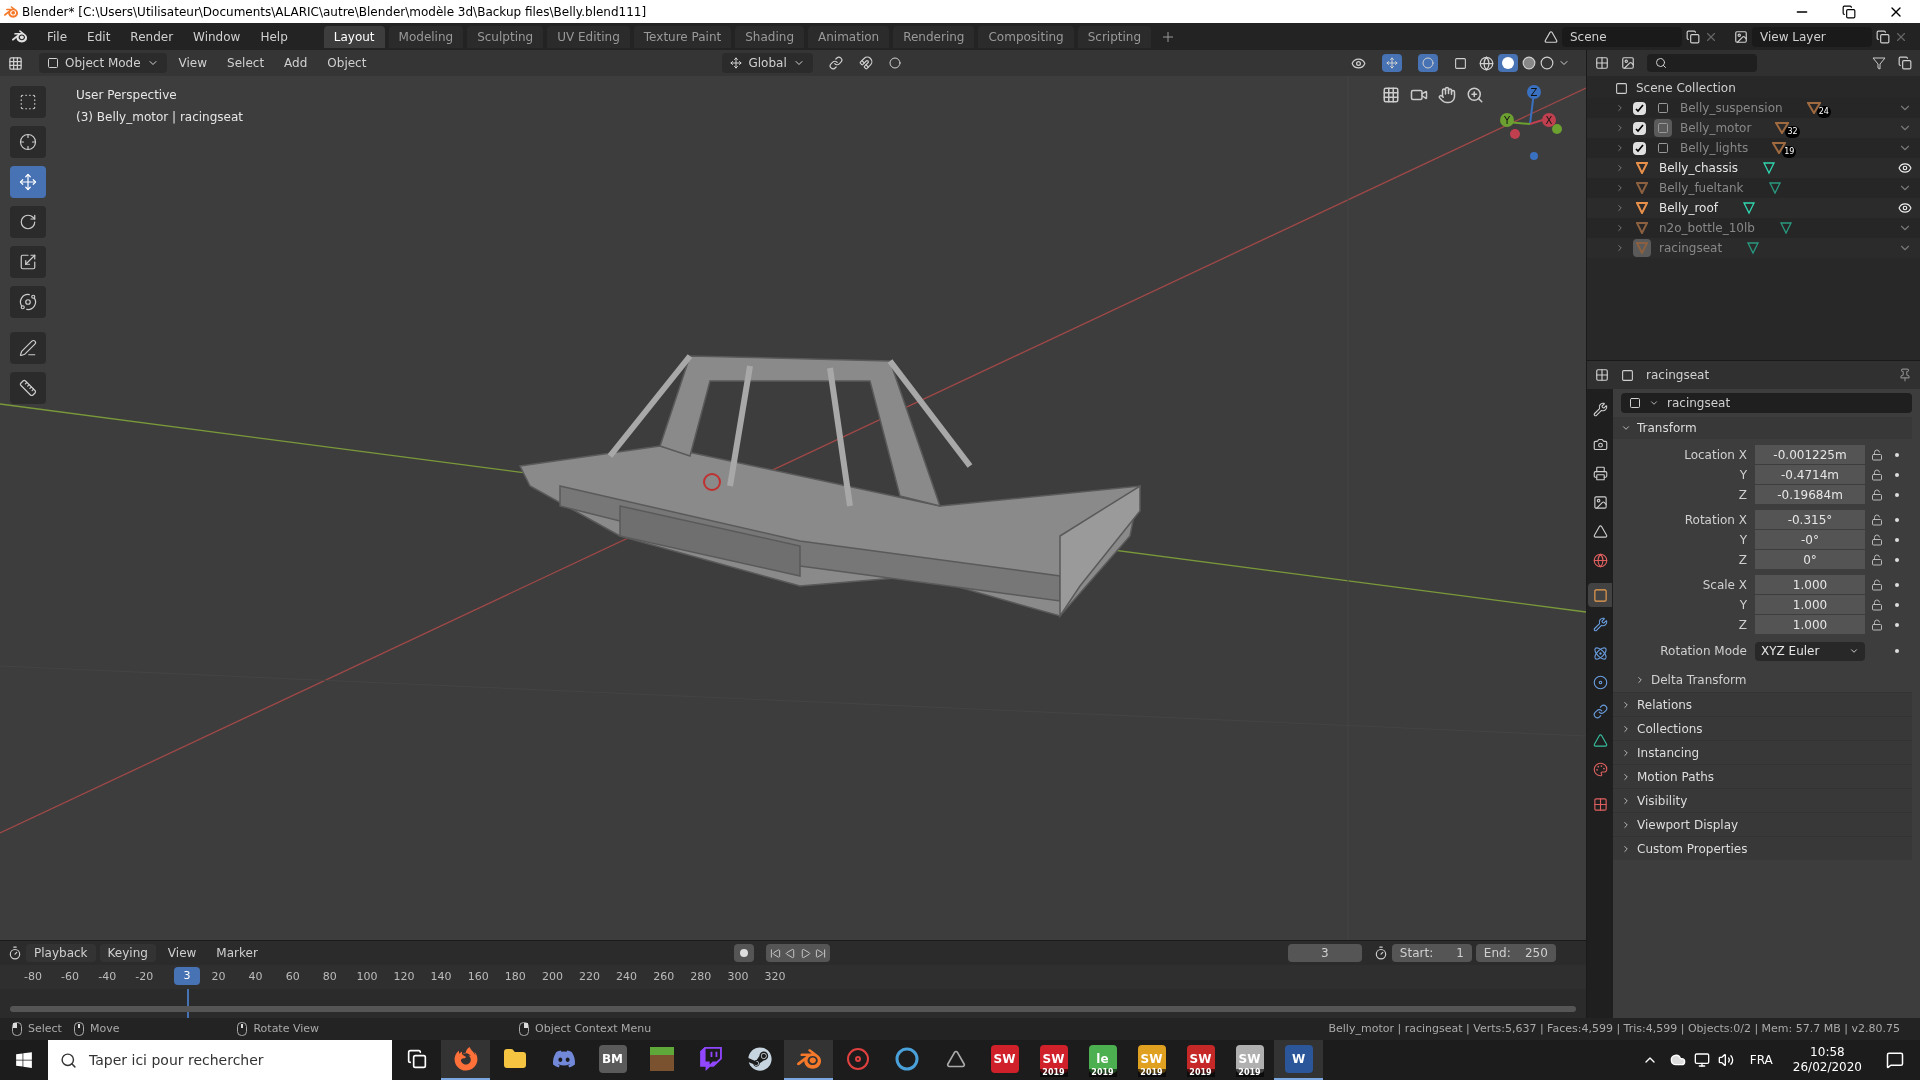 The image size is (1920, 1080). I want to click on grid-icon, so click(1391, 95).